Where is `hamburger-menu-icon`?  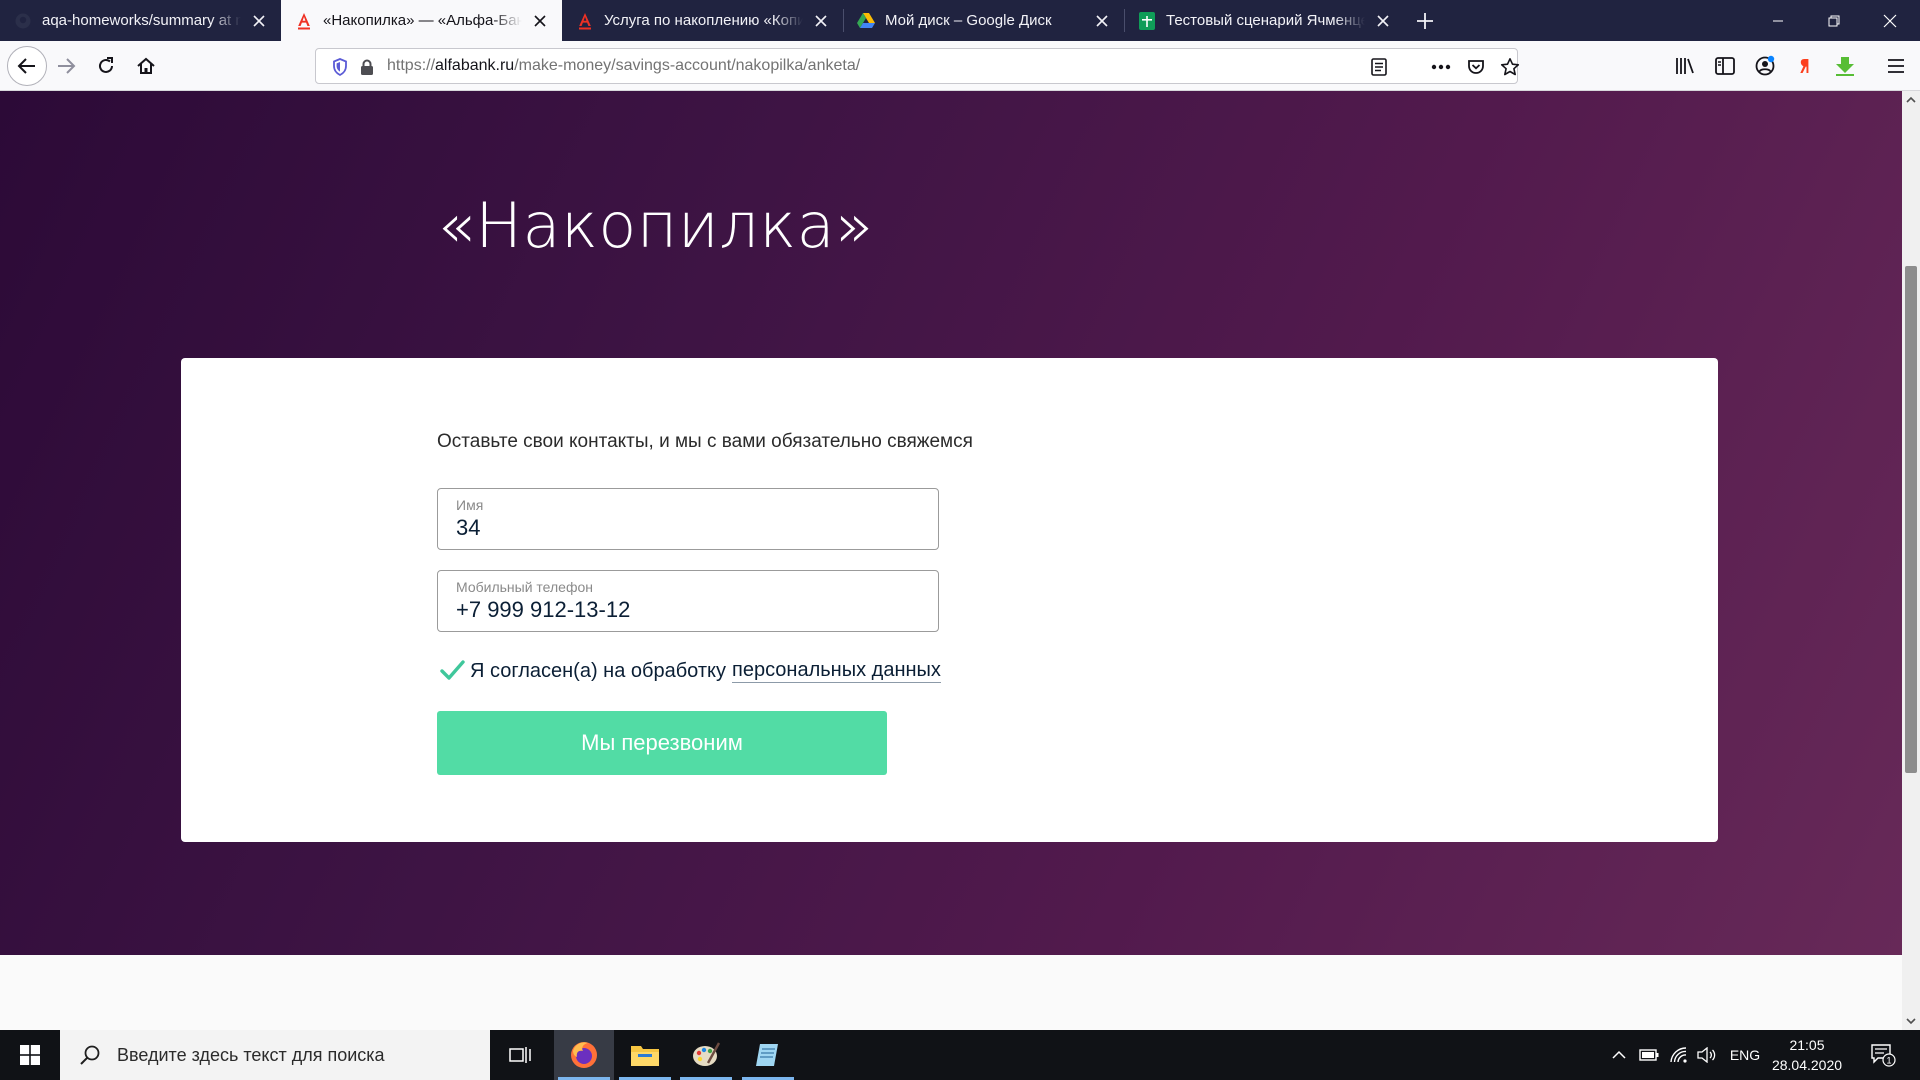
hamburger-menu-icon is located at coordinates (1896, 66).